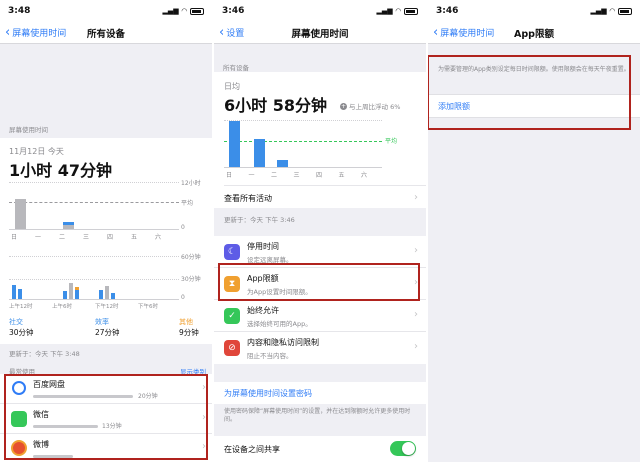 This screenshot has width=640, height=462. Describe the element at coordinates (259, 153) in the screenshot. I see `bar-mon` at that location.